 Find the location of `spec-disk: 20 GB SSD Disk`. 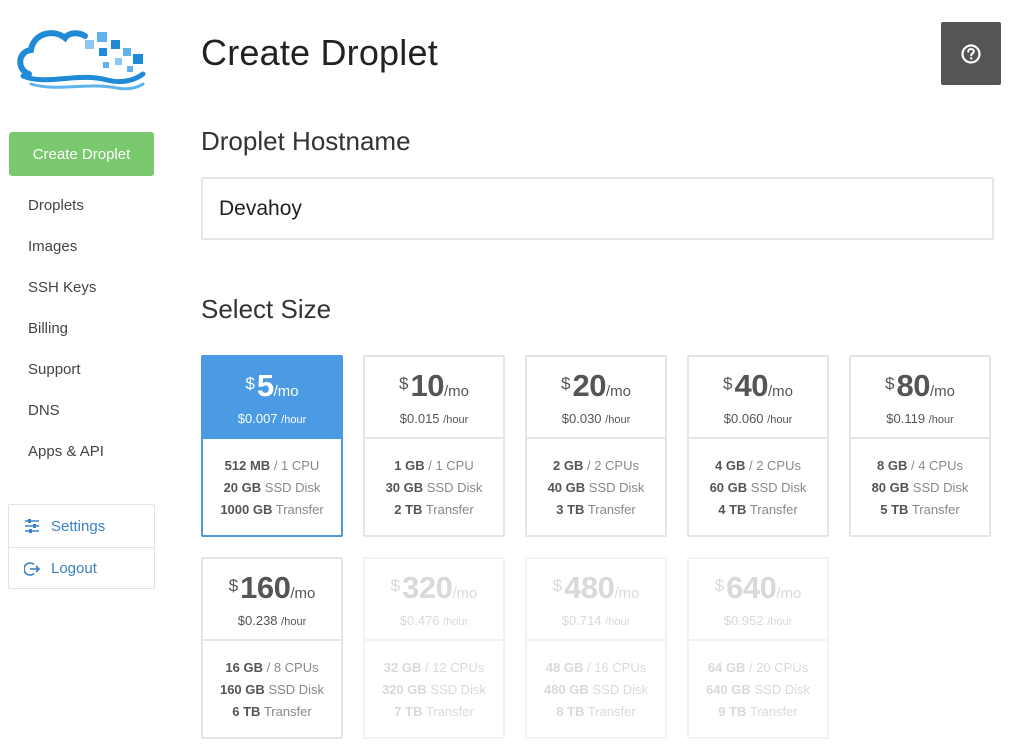

spec-disk: 20 GB SSD Disk is located at coordinates (272, 488).